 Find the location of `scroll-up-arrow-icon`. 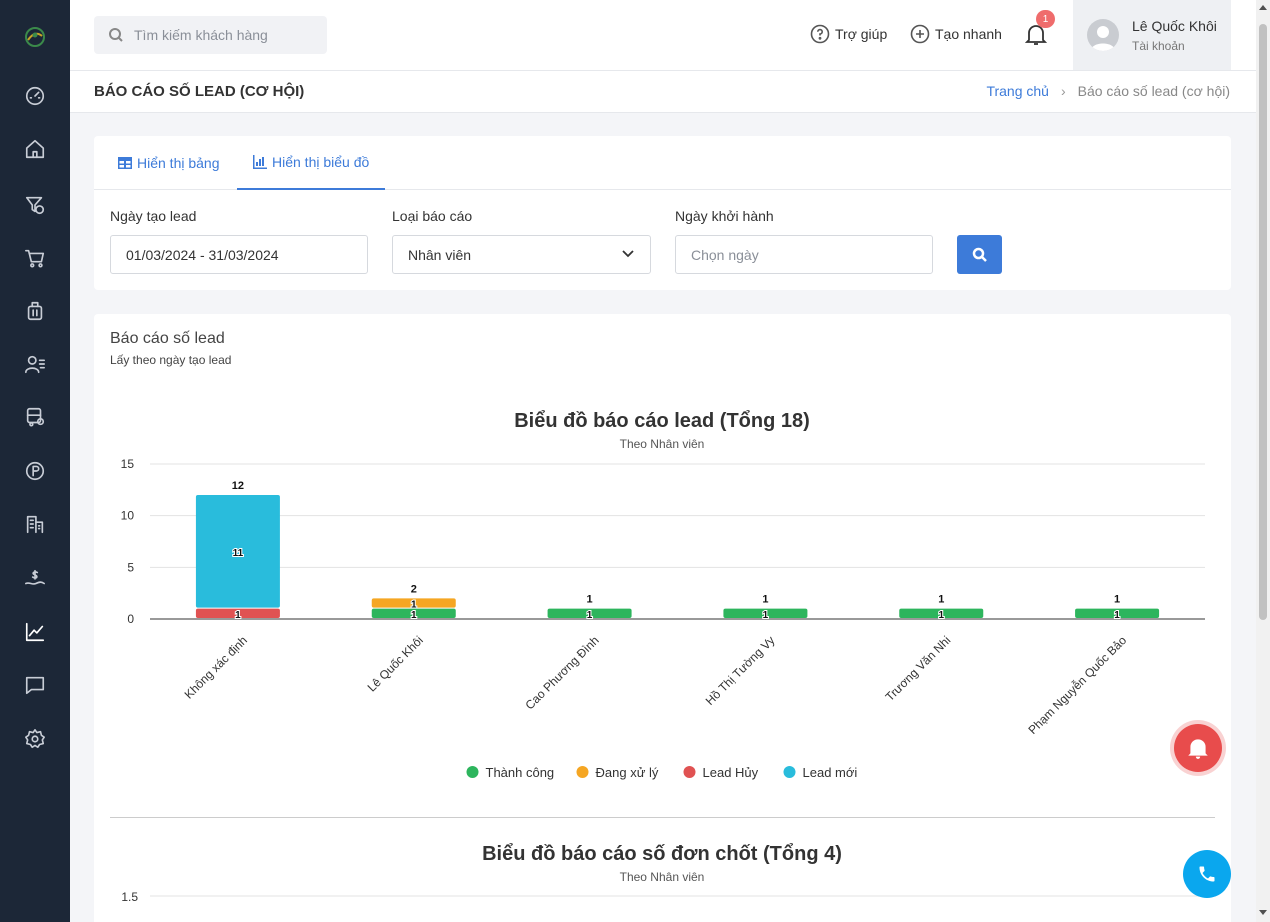

scroll-up-arrow-icon is located at coordinates (1263, 7).